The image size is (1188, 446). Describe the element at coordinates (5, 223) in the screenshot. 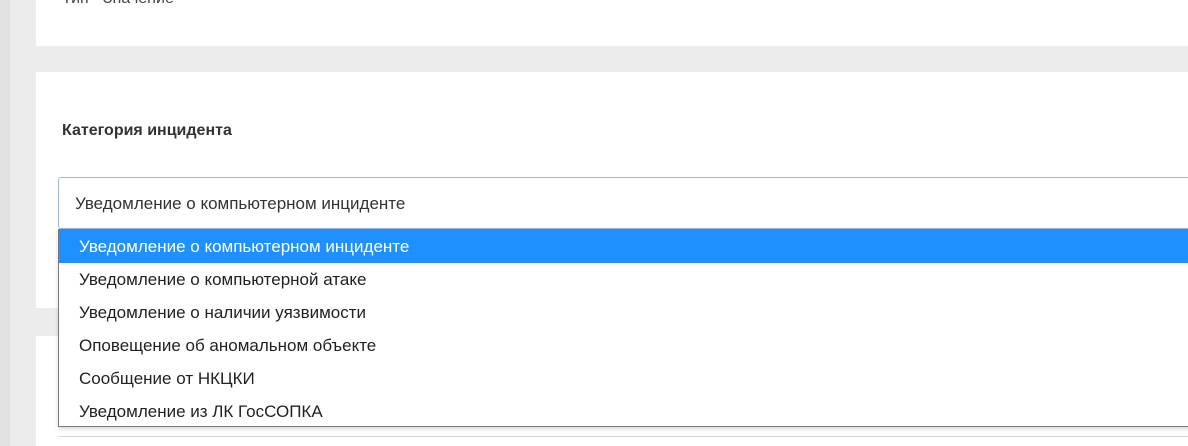

I see `left-gutter` at that location.